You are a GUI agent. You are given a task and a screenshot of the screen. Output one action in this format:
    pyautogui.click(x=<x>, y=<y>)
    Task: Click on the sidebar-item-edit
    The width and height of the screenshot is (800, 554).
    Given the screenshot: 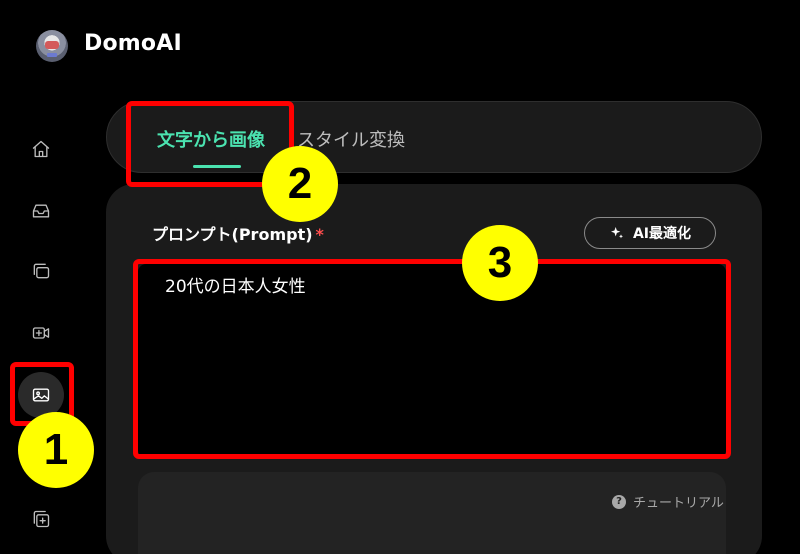 What is the action you would take?
    pyautogui.click(x=41, y=519)
    